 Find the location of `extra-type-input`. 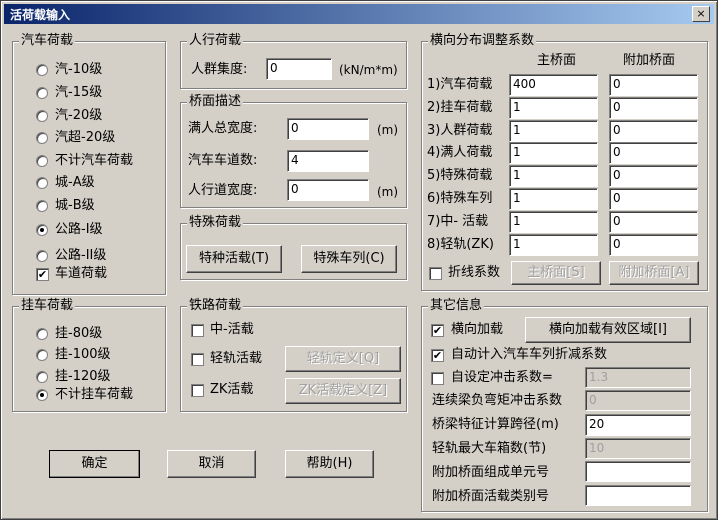

extra-type-input is located at coordinates (638, 495).